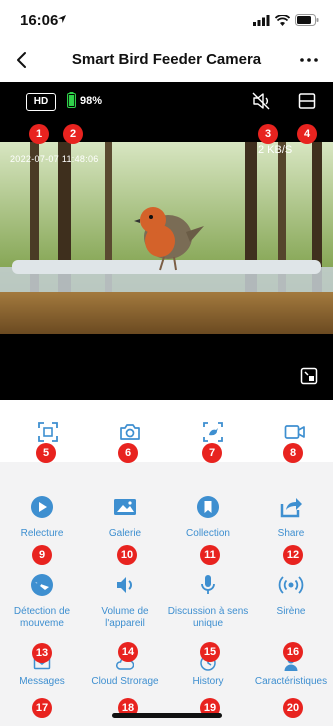 This screenshot has width=333, height=726. What do you see at coordinates (291, 663) in the screenshot?
I see `features-icon` at bounding box center [291, 663].